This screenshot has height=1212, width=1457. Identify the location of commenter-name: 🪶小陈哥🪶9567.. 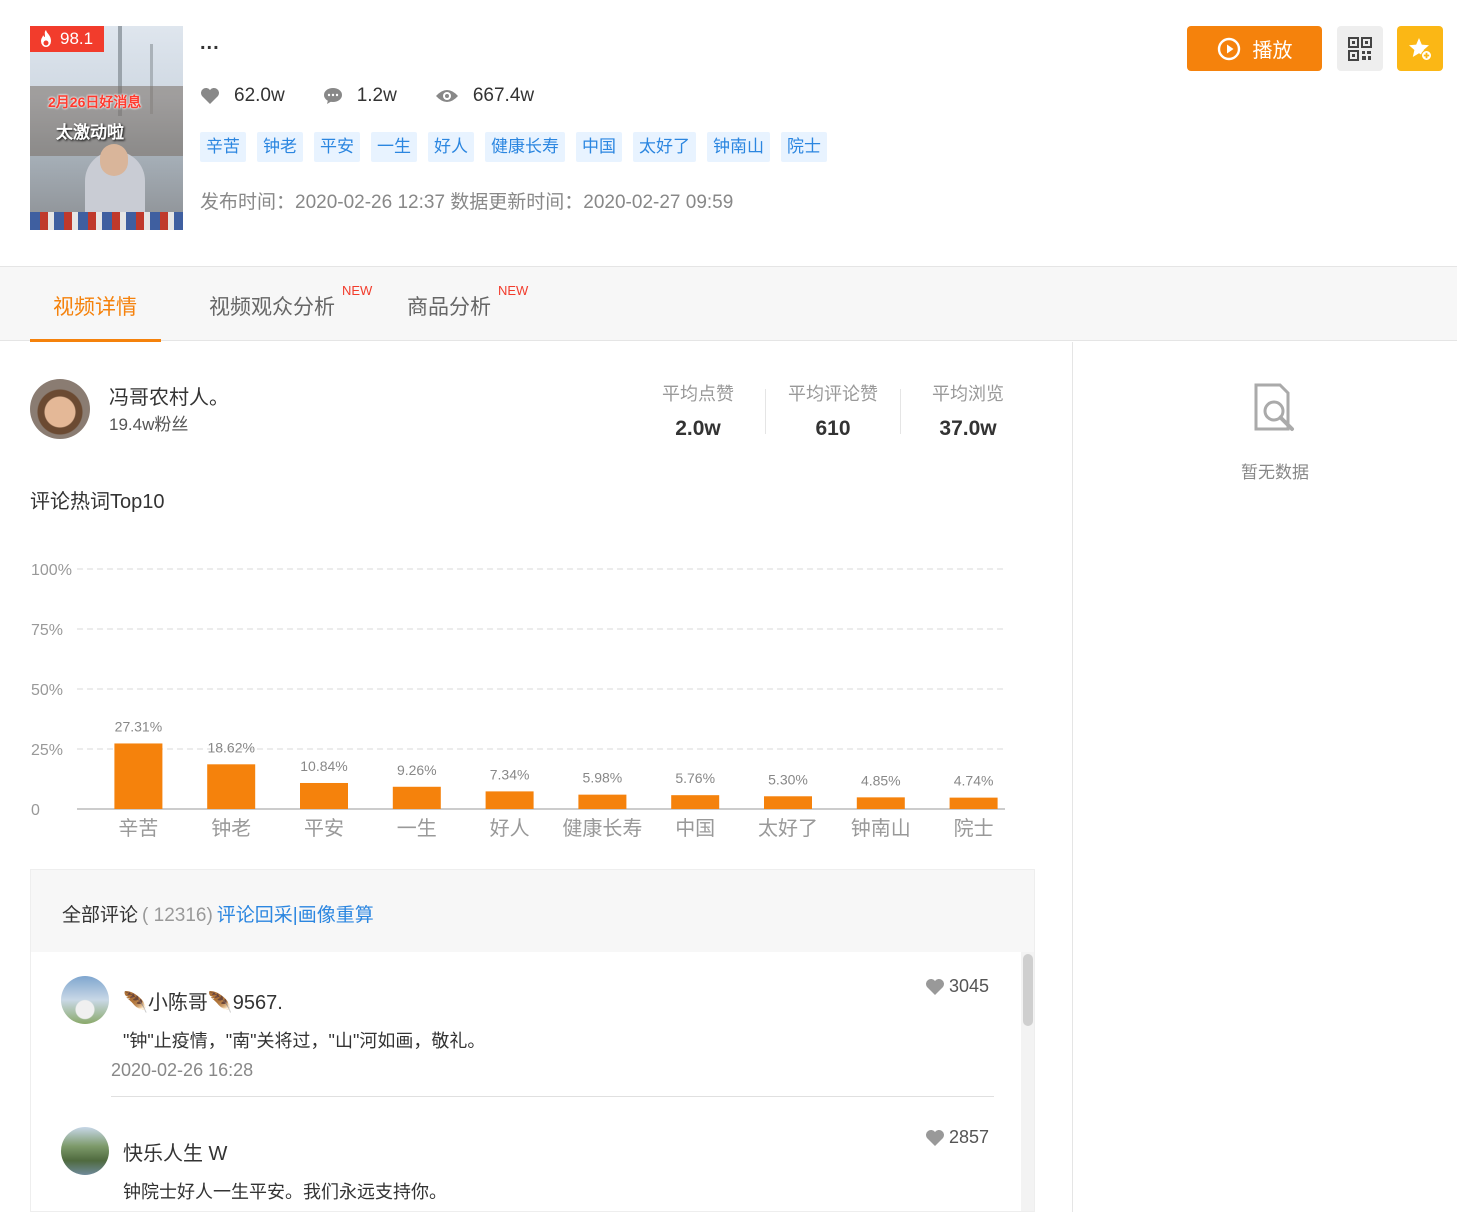
(203, 1000).